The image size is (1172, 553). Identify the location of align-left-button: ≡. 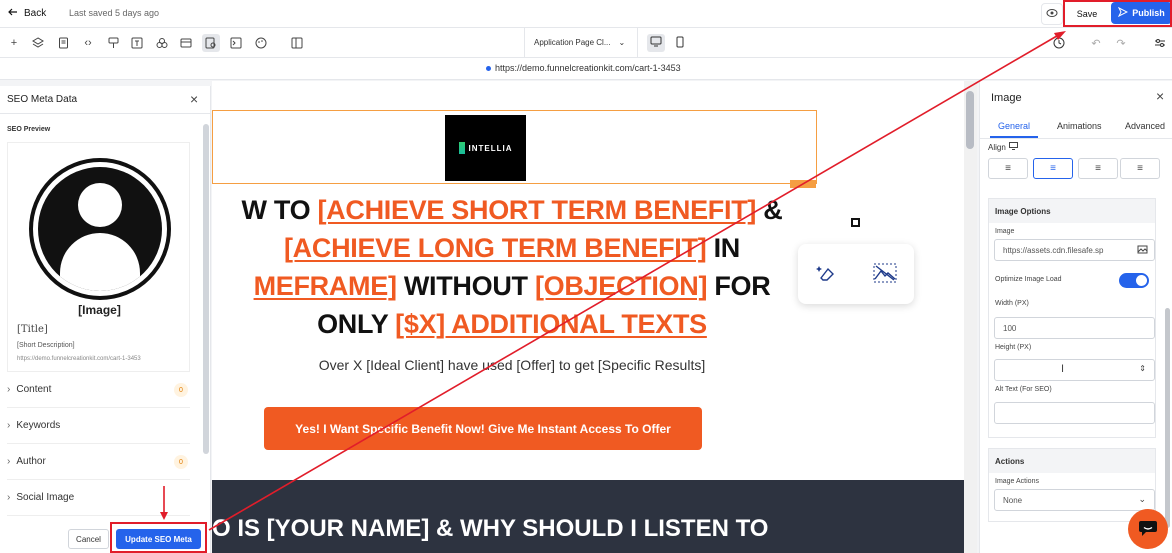
(1008, 168).